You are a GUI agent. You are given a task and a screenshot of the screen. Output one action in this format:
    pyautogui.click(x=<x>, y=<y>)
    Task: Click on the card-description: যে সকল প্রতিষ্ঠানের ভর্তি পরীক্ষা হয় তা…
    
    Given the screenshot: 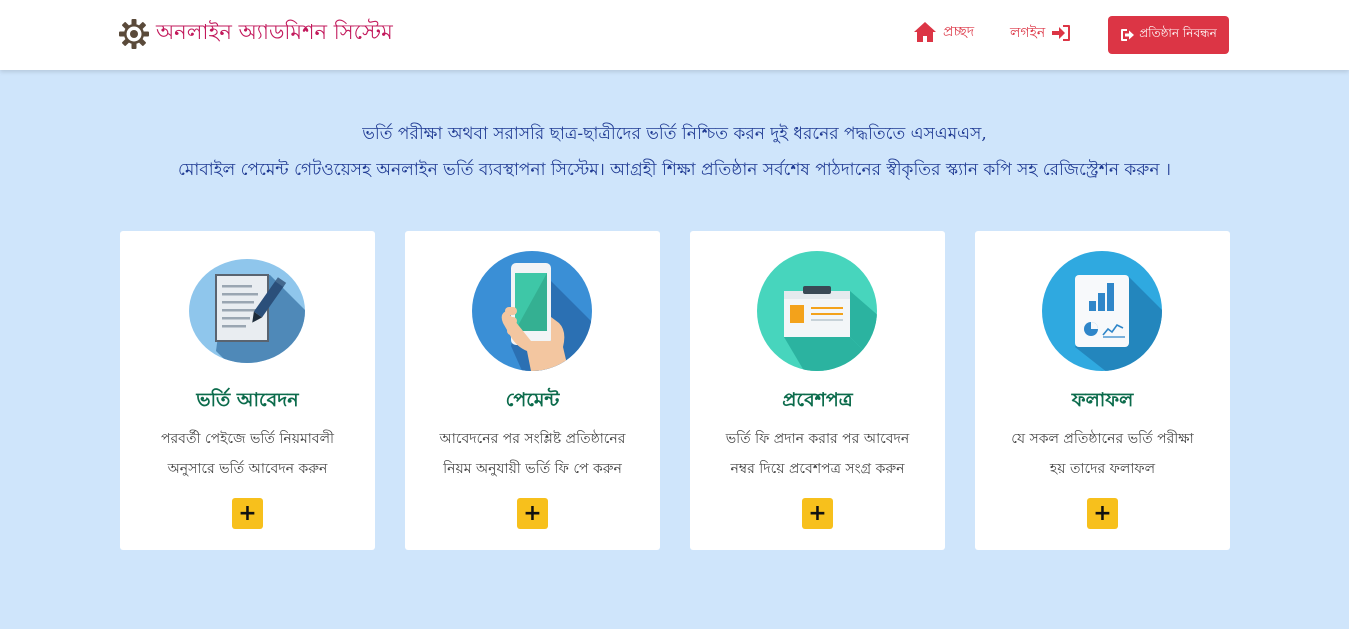 What is the action you would take?
    pyautogui.click(x=1102, y=454)
    